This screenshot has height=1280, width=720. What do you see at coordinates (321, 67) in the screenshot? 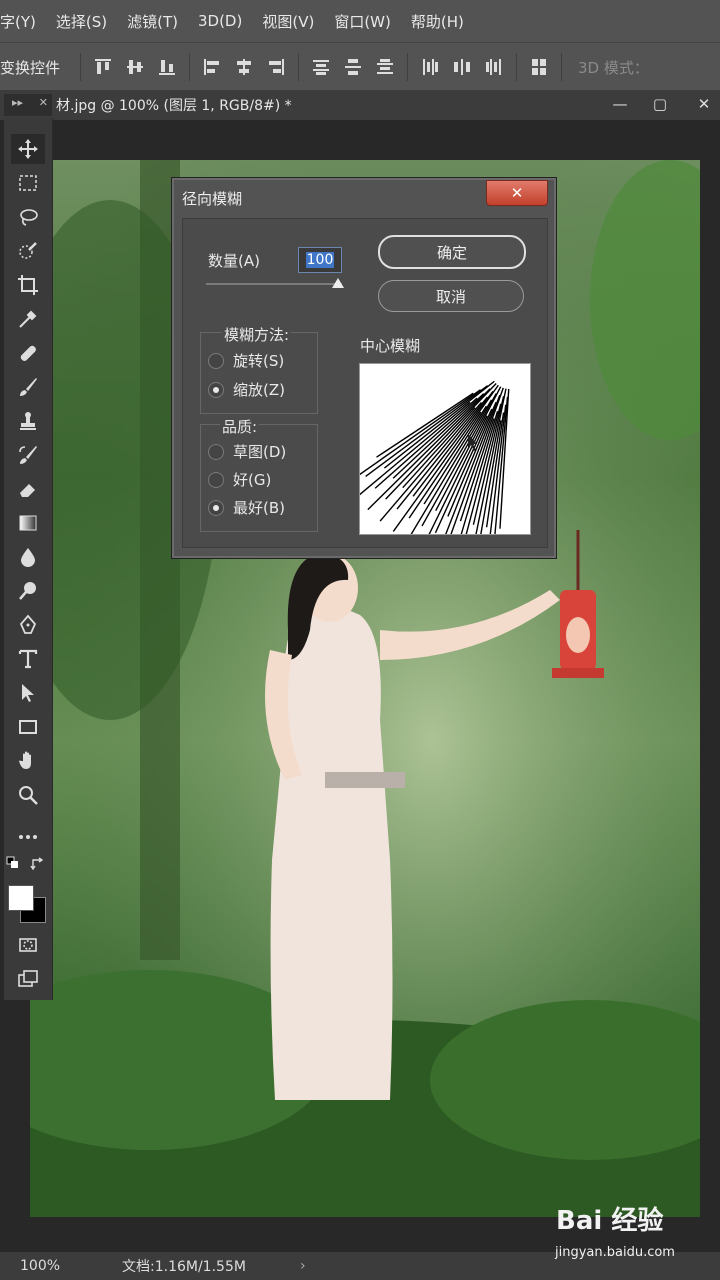
I see `distribute-top-icon` at bounding box center [321, 67].